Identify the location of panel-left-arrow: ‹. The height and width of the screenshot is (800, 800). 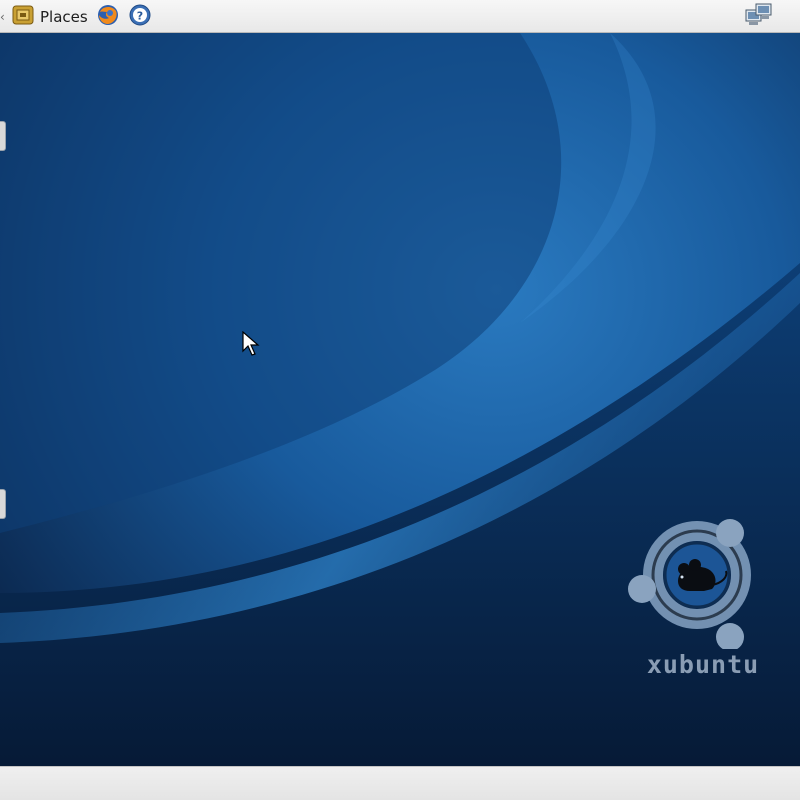
(2, 16).